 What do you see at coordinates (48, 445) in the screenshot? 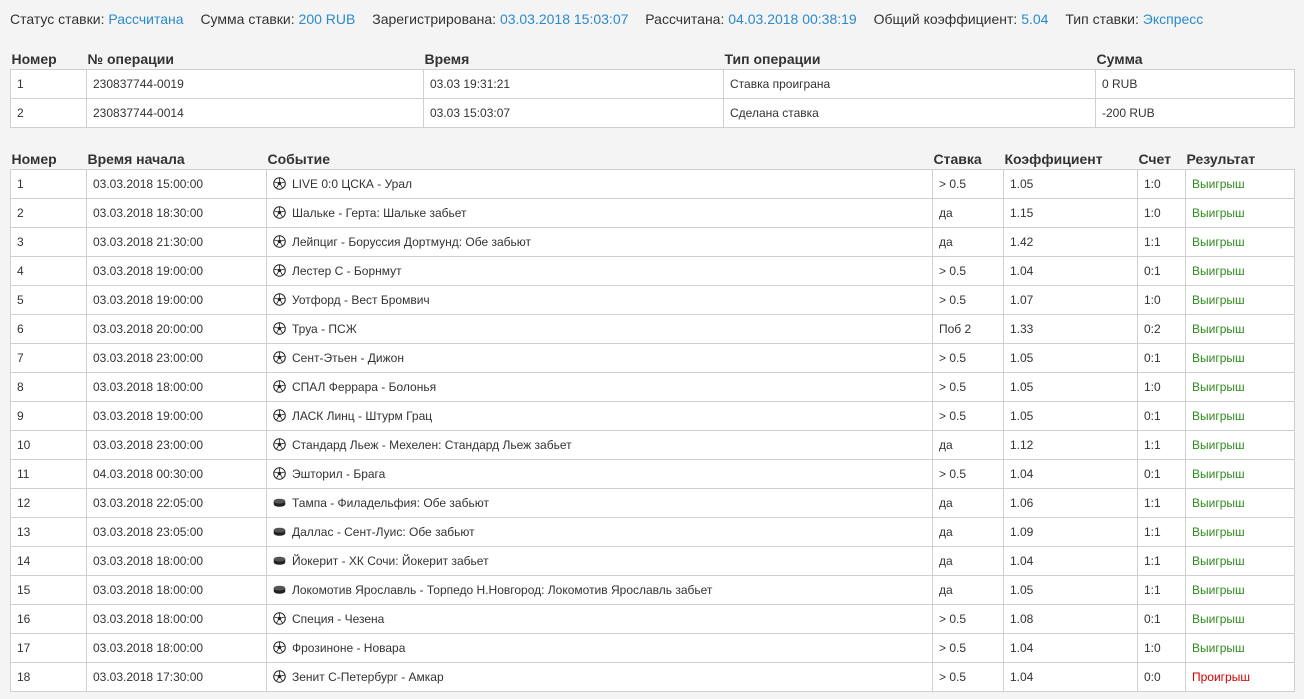
I see `event-number: 10` at bounding box center [48, 445].